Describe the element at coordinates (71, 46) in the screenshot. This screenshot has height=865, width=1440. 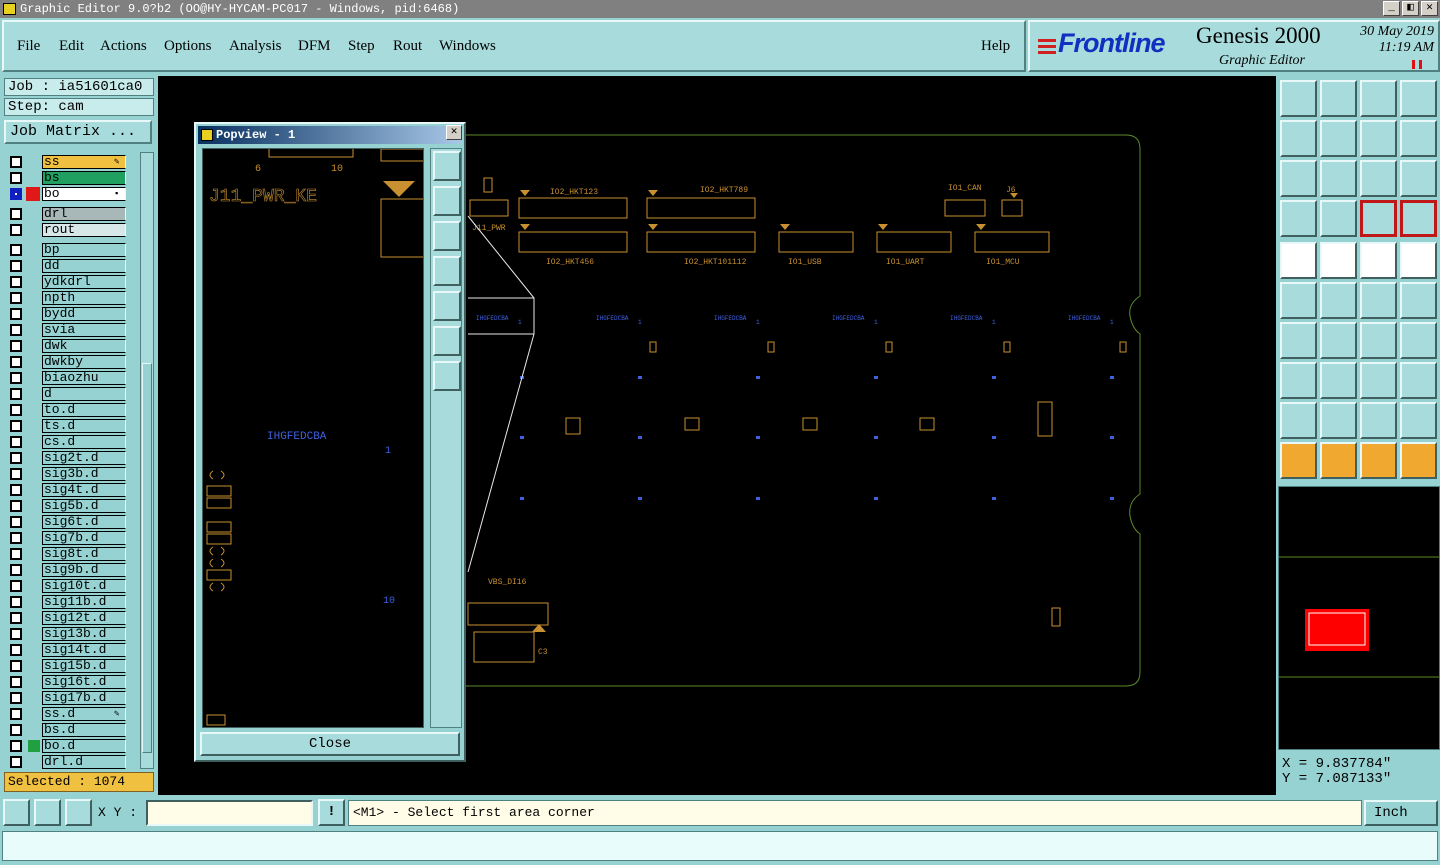
I see `menu-edit: Edit` at that location.